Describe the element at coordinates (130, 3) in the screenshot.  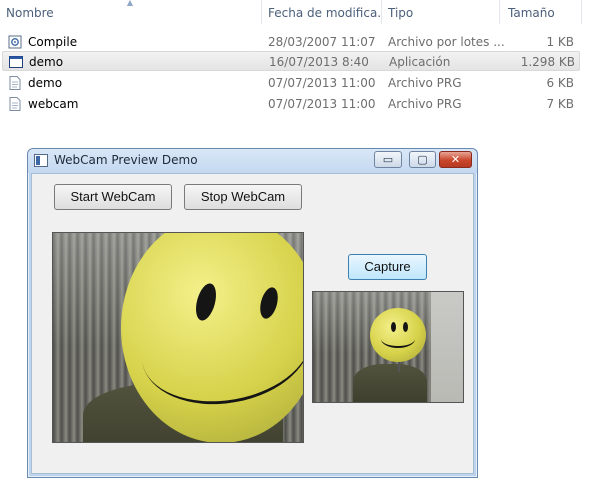
I see `sort-ascending-icon: ▲` at that location.